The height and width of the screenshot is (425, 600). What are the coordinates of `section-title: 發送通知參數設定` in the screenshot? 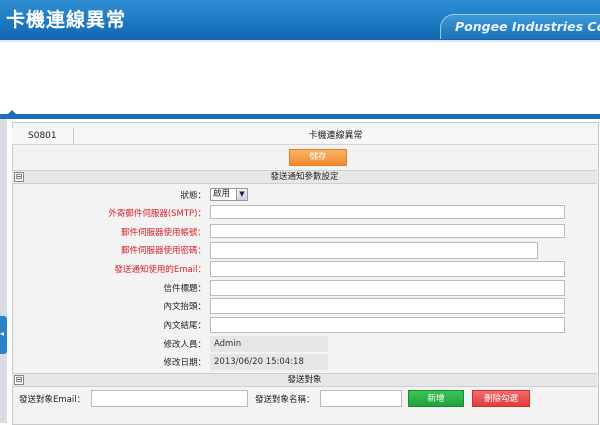 It's located at (304, 177).